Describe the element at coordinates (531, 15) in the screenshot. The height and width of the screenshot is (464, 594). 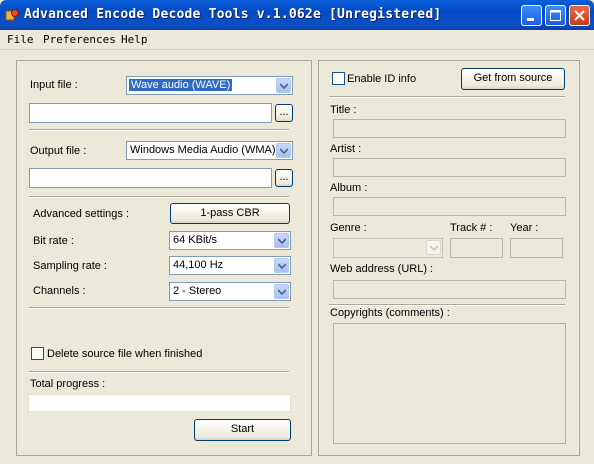
I see `minimize-button` at that location.